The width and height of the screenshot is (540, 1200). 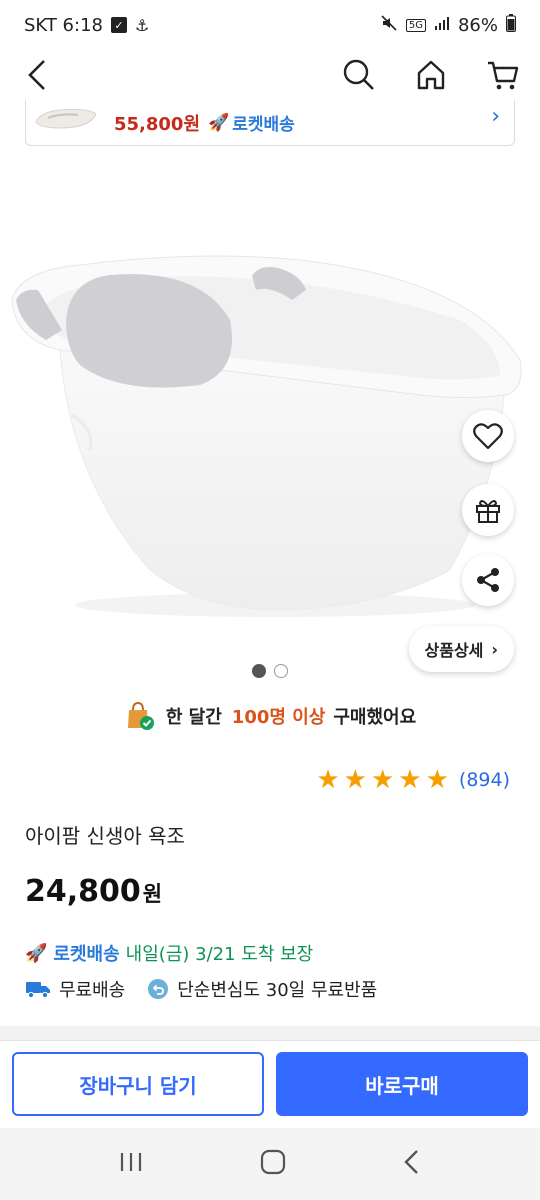 What do you see at coordinates (38, 990) in the screenshot?
I see `truck-icon` at bounding box center [38, 990].